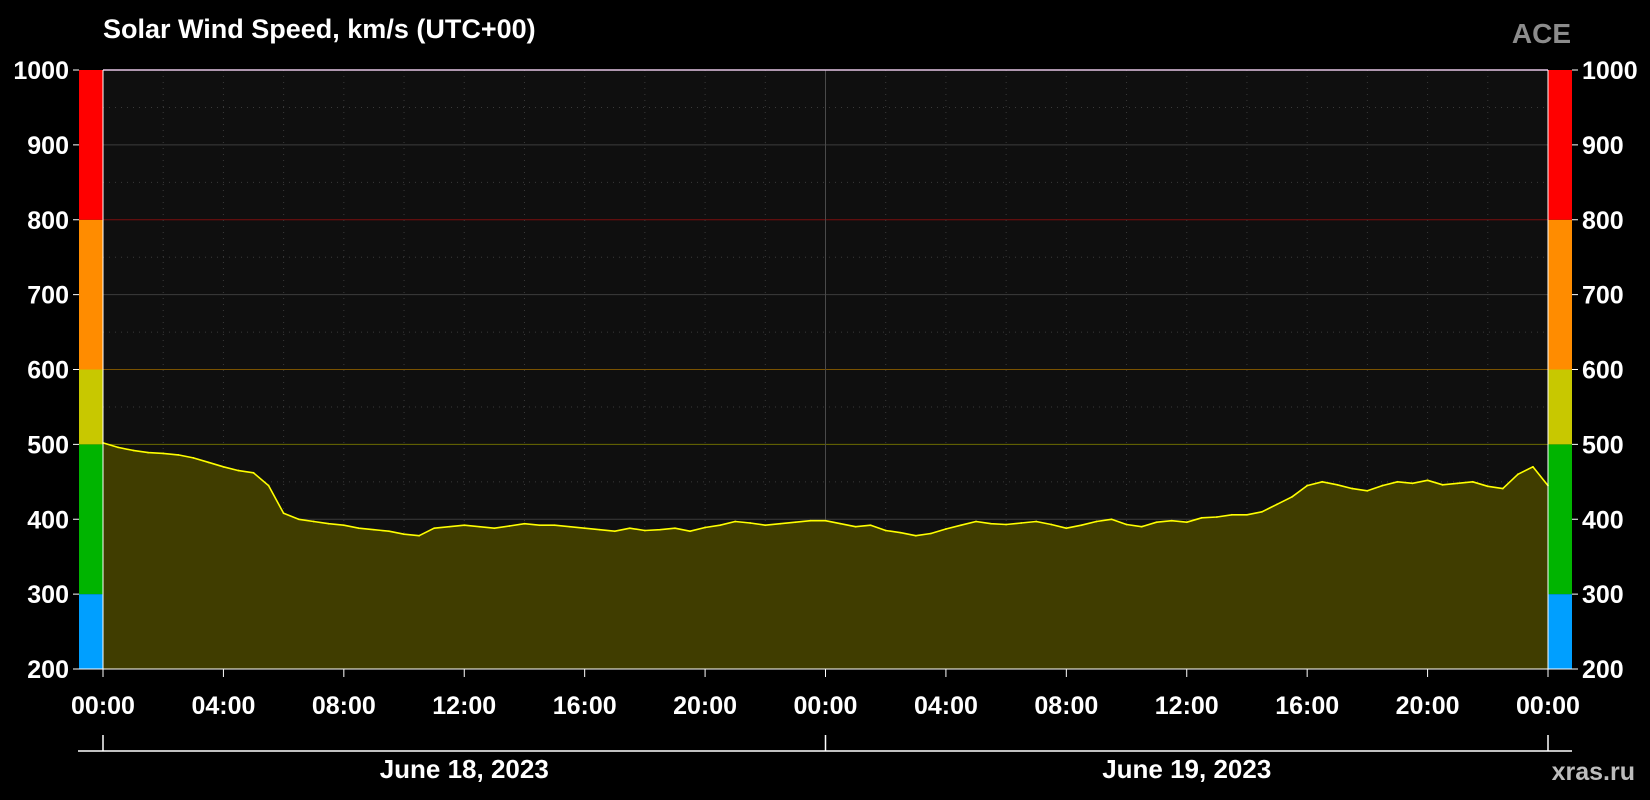 The width and height of the screenshot is (1650, 800). I want to click on date-label: June 19, 2023, so click(1186, 769).